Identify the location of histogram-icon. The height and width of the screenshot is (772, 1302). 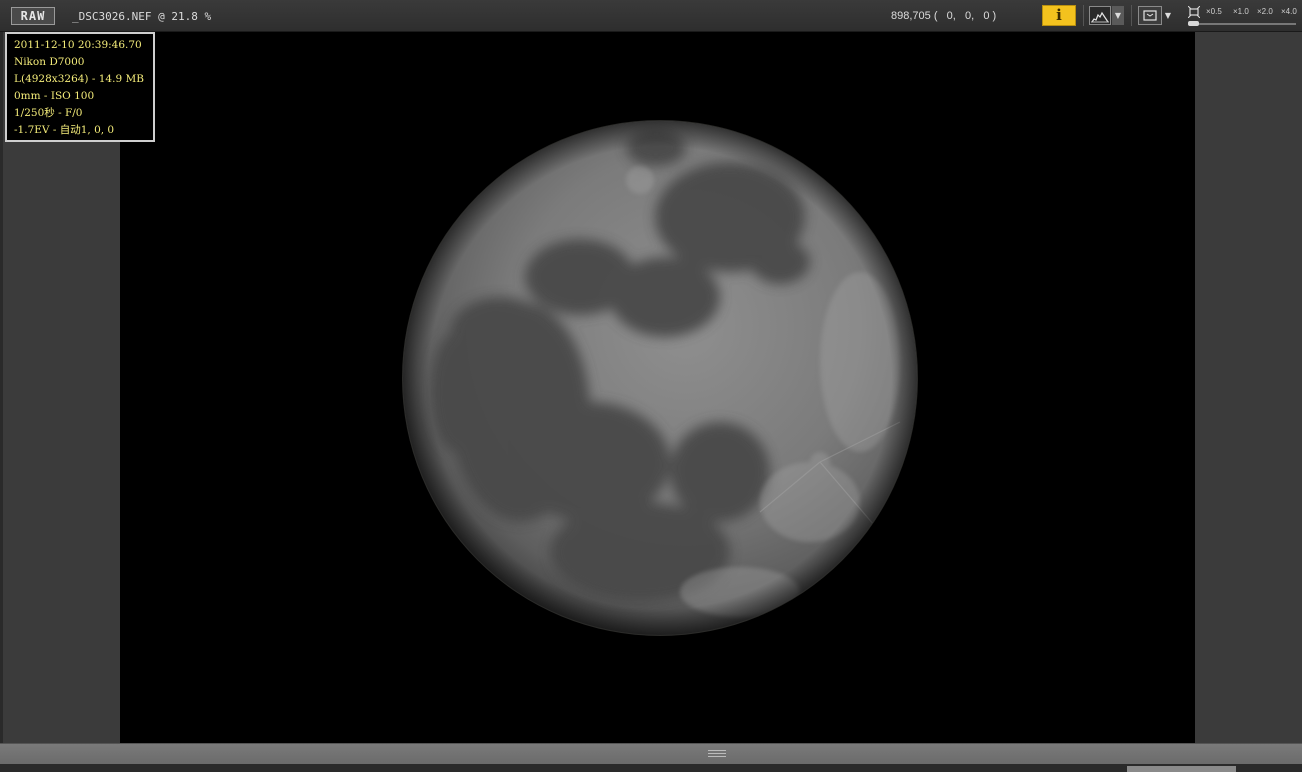
(1100, 15).